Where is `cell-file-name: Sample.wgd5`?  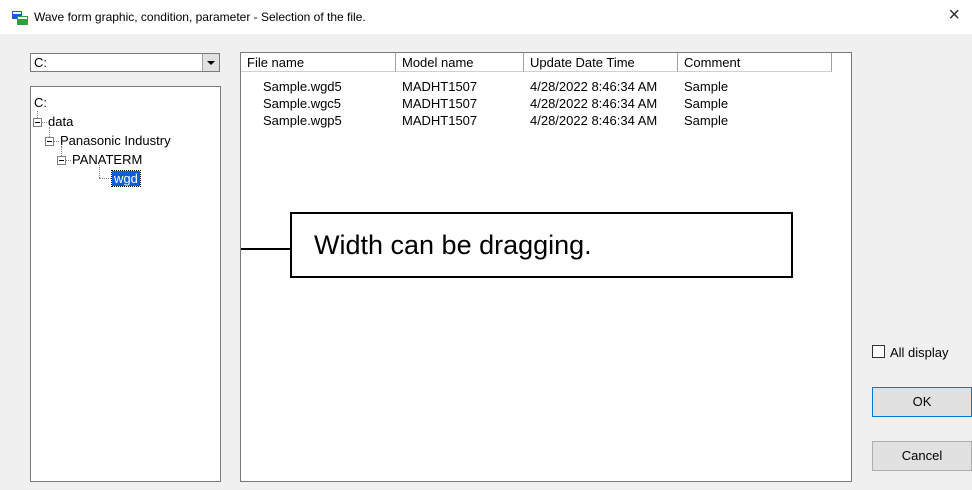
cell-file-name: Sample.wgd5 is located at coordinates (302, 86).